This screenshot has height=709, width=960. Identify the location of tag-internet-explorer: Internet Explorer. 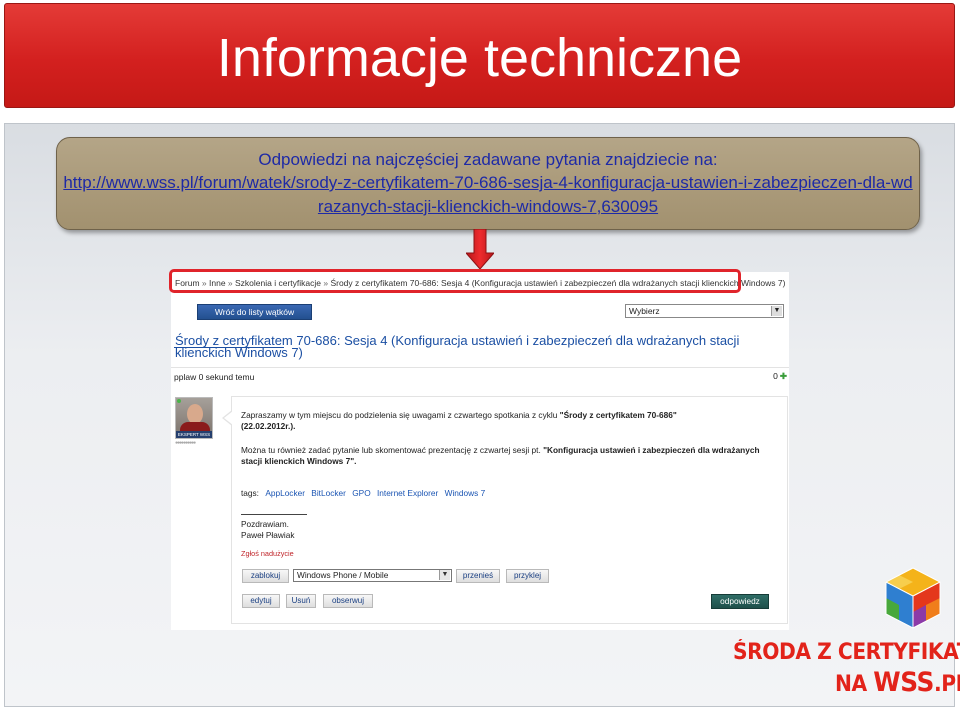
(407, 493).